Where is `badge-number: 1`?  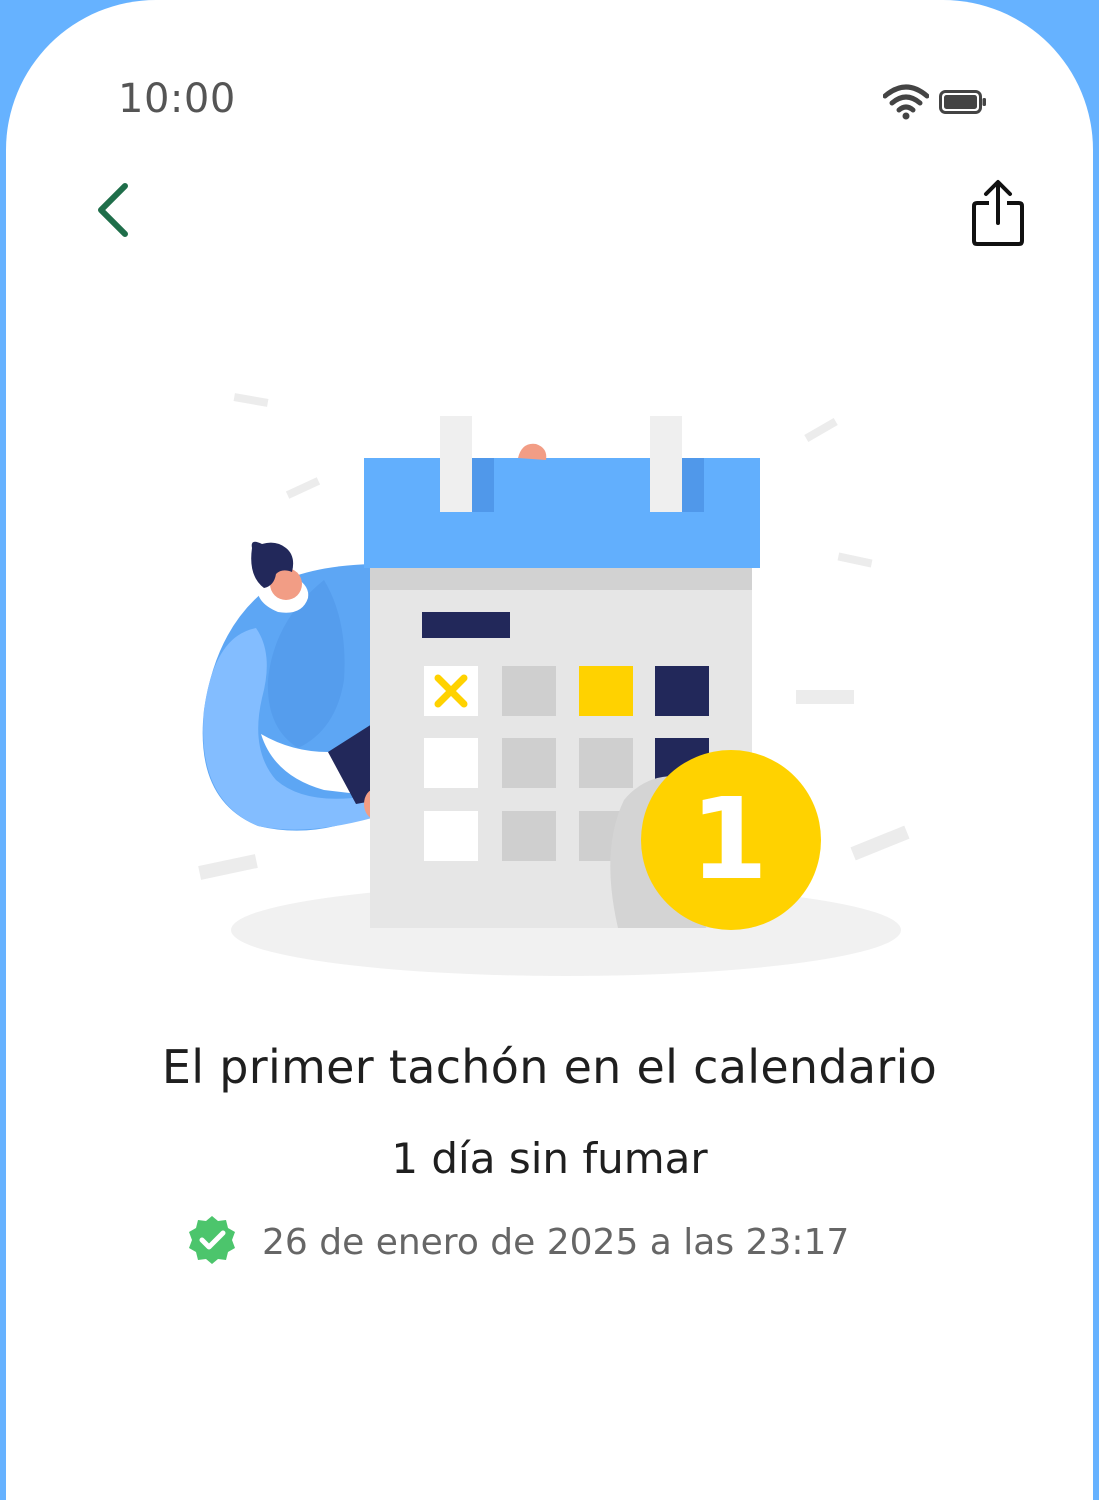 badge-number: 1 is located at coordinates (729, 840).